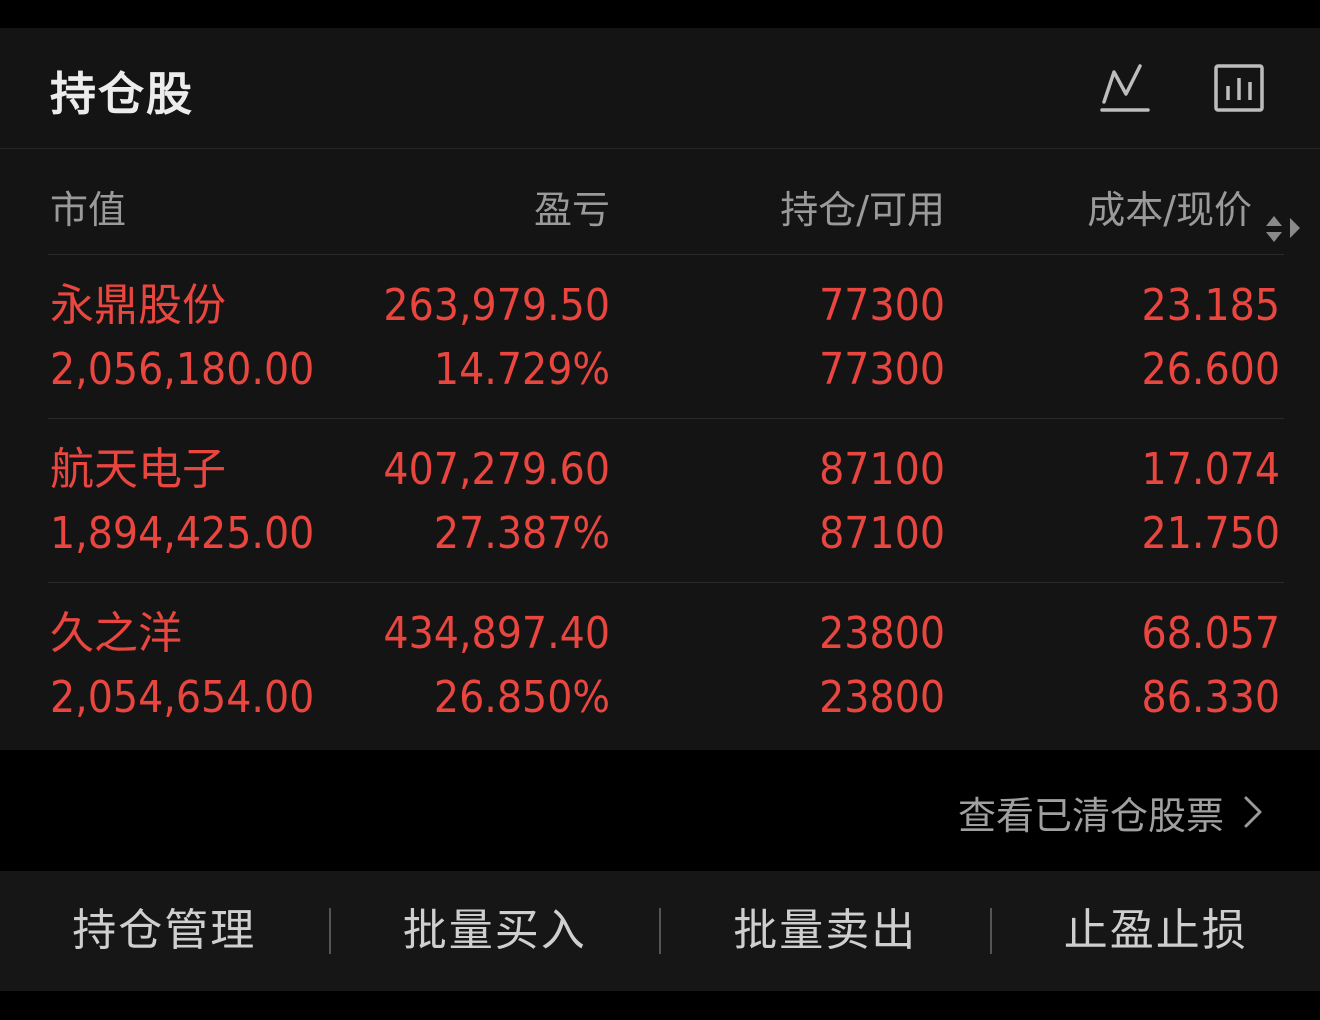 The height and width of the screenshot is (1020, 1320). Describe the element at coordinates (882, 469) in the screenshot. I see `position-quantity: 87100` at that location.